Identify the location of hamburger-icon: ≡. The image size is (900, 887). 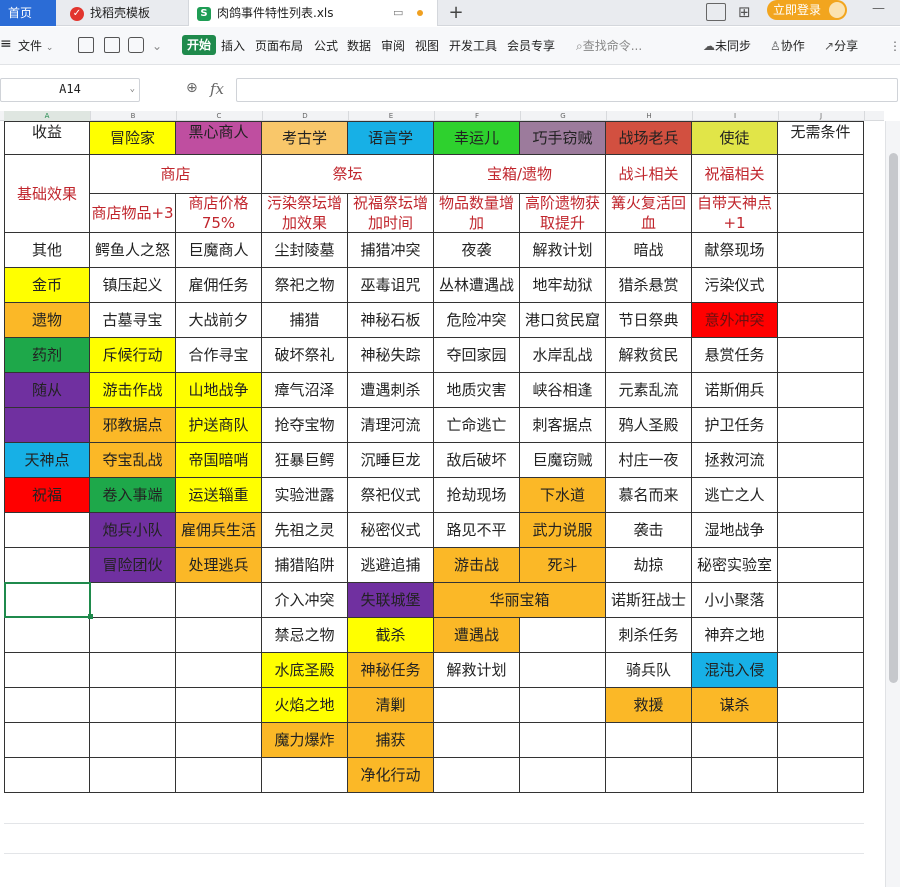
(6, 44).